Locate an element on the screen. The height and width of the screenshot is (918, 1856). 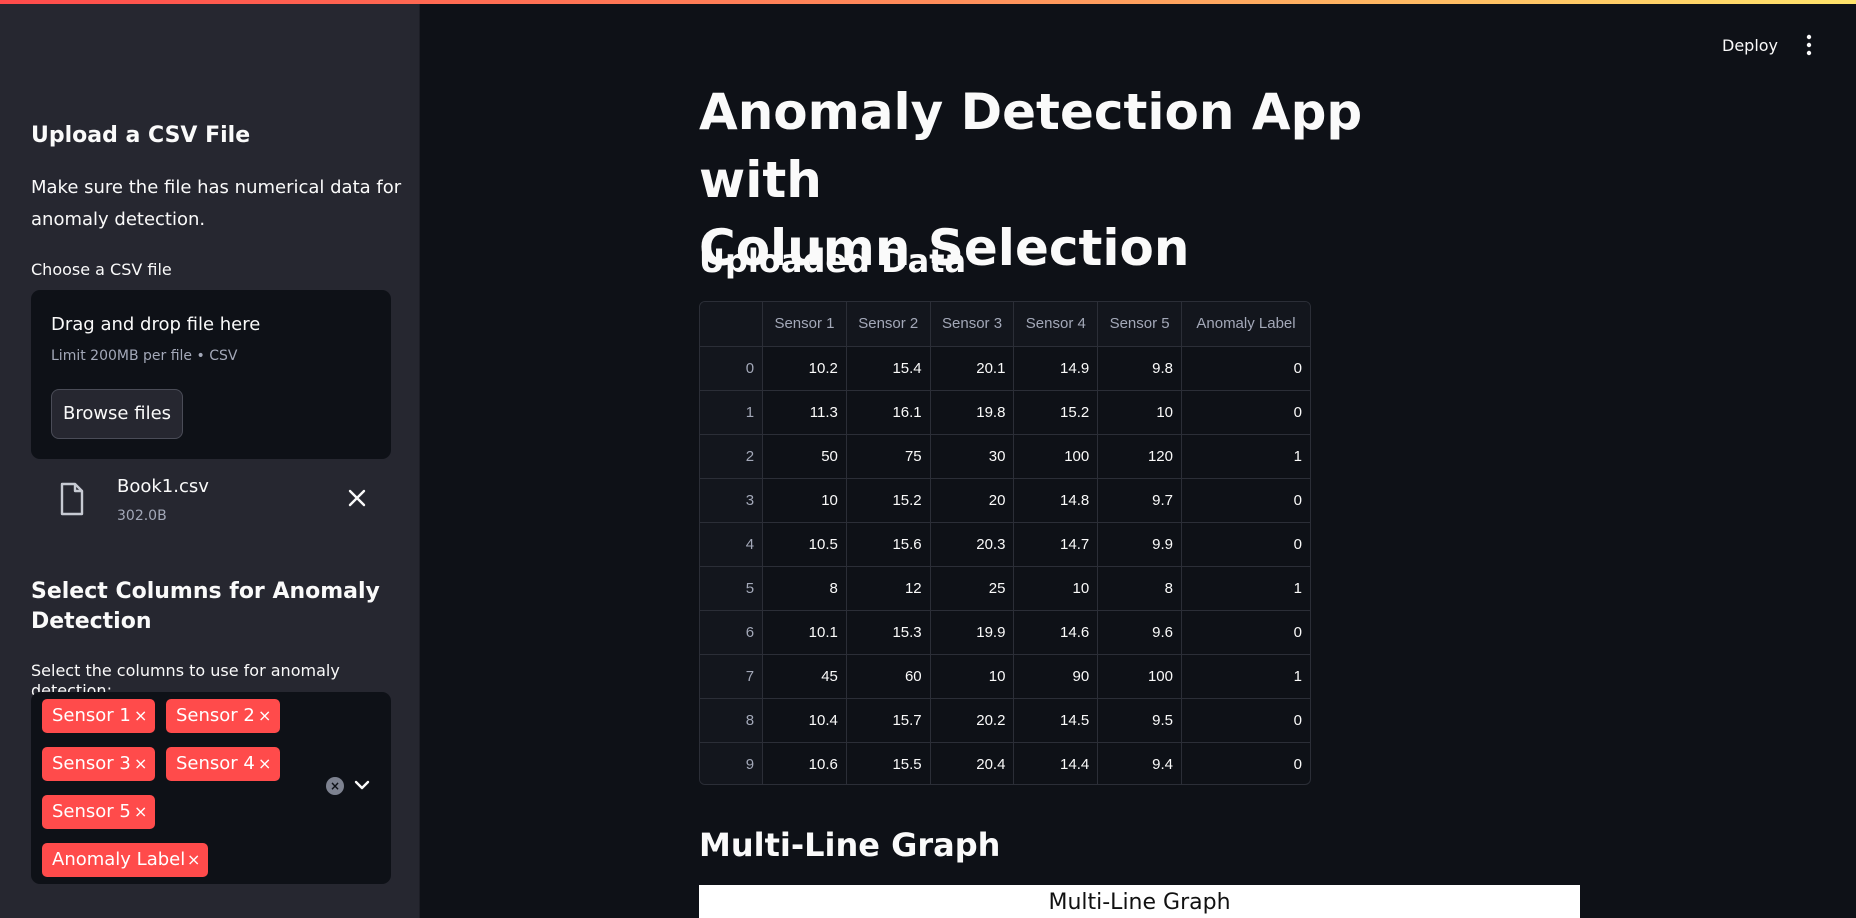
table-cell: 15.5 is located at coordinates (888, 763).